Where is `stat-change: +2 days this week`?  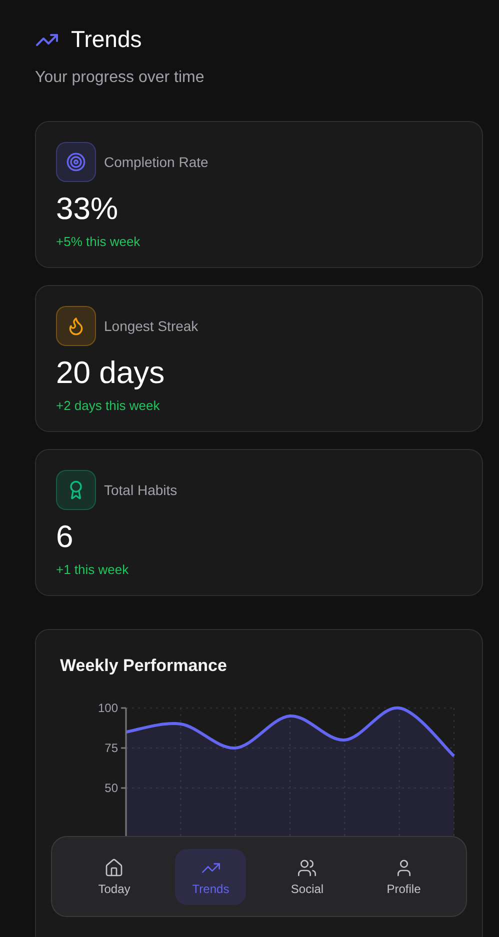 stat-change: +2 days this week is located at coordinates (108, 406).